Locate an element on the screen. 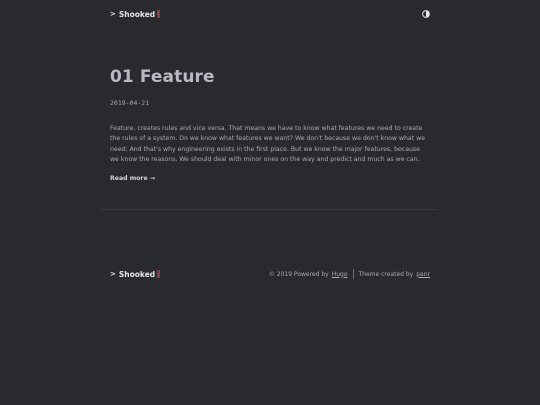 This screenshot has width=540, height=405. logo-cursor is located at coordinates (159, 14).